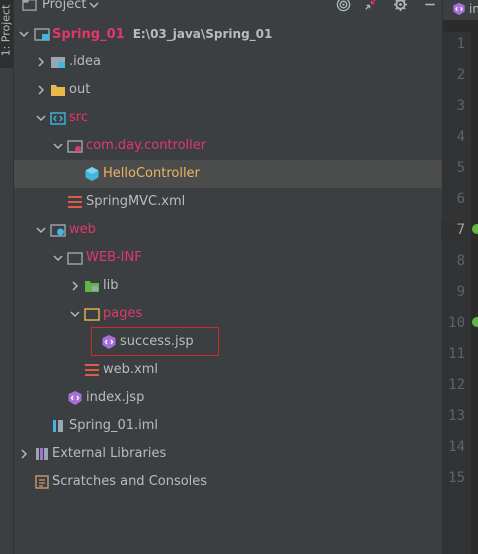  Describe the element at coordinates (114, 425) in the screenshot. I see `tree-item-label: Spring_01.iml` at that location.